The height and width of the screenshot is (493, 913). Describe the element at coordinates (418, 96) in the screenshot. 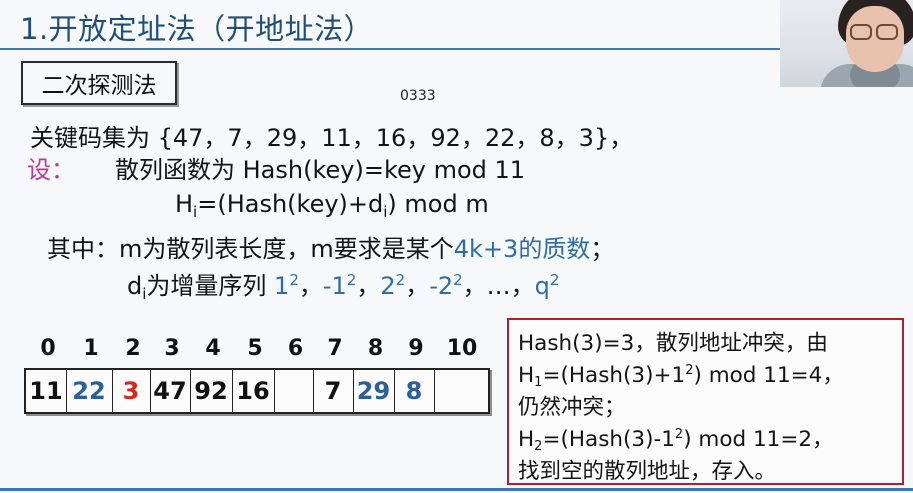

I see `page-code: 0333` at that location.